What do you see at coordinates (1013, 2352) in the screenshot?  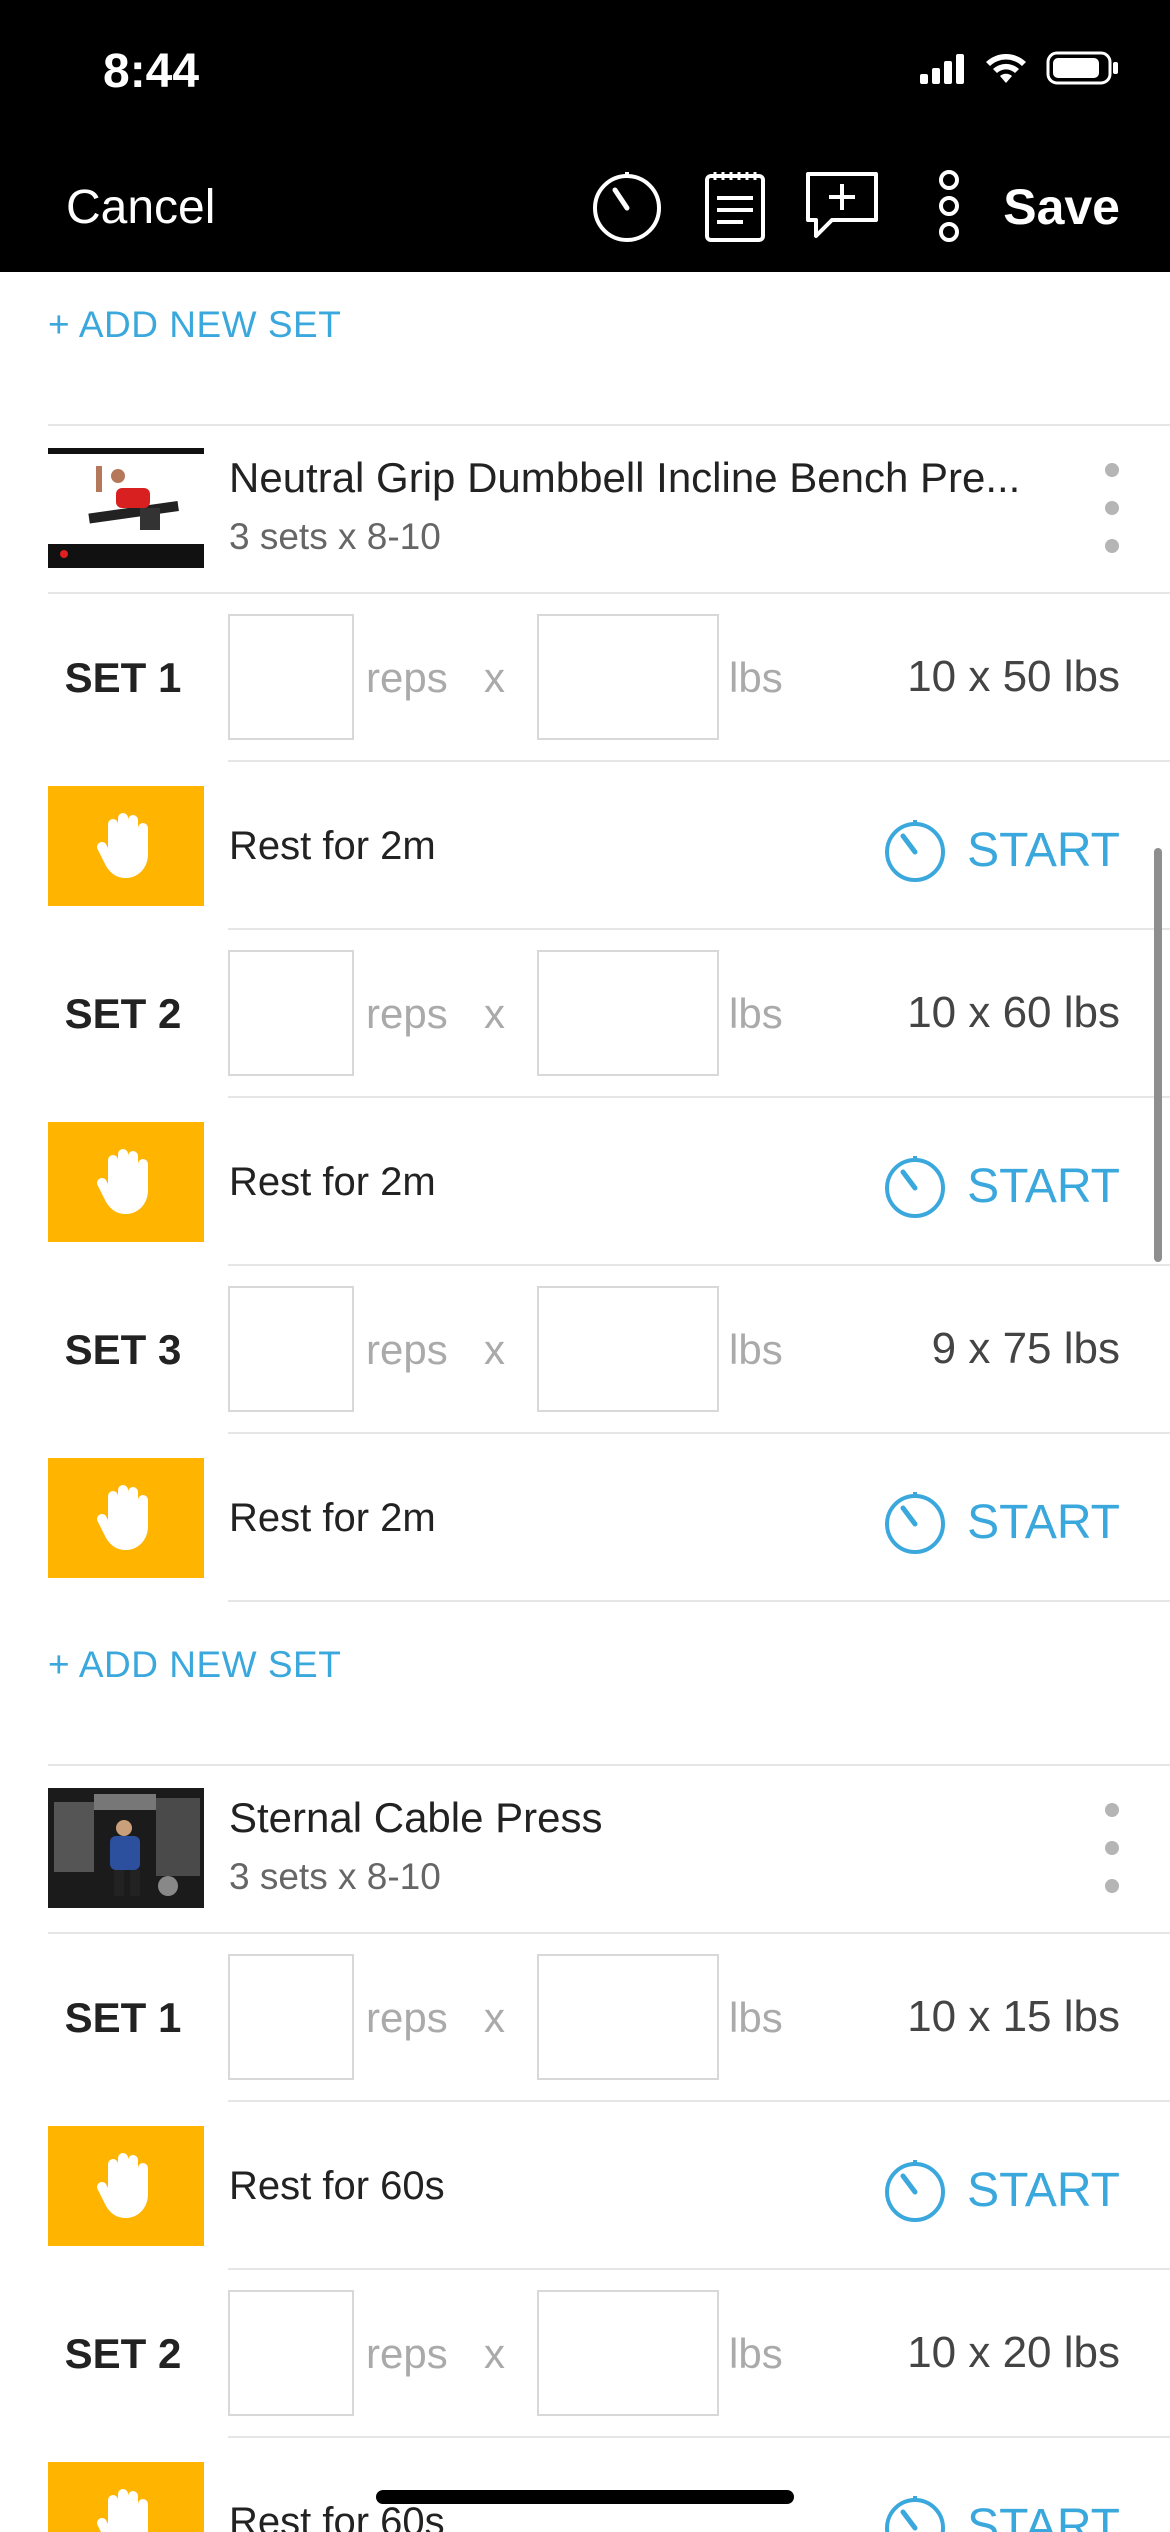 I see `previous-performance: 10 x 20 lbs` at bounding box center [1013, 2352].